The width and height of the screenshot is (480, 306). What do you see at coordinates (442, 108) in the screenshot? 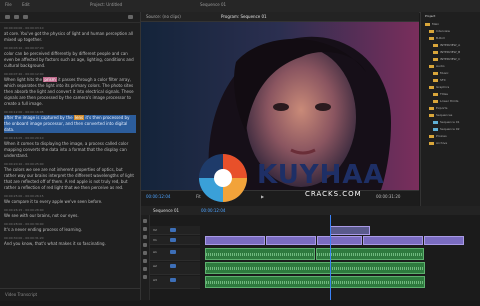
I see `project-item-label: Exports` at bounding box center [442, 108].